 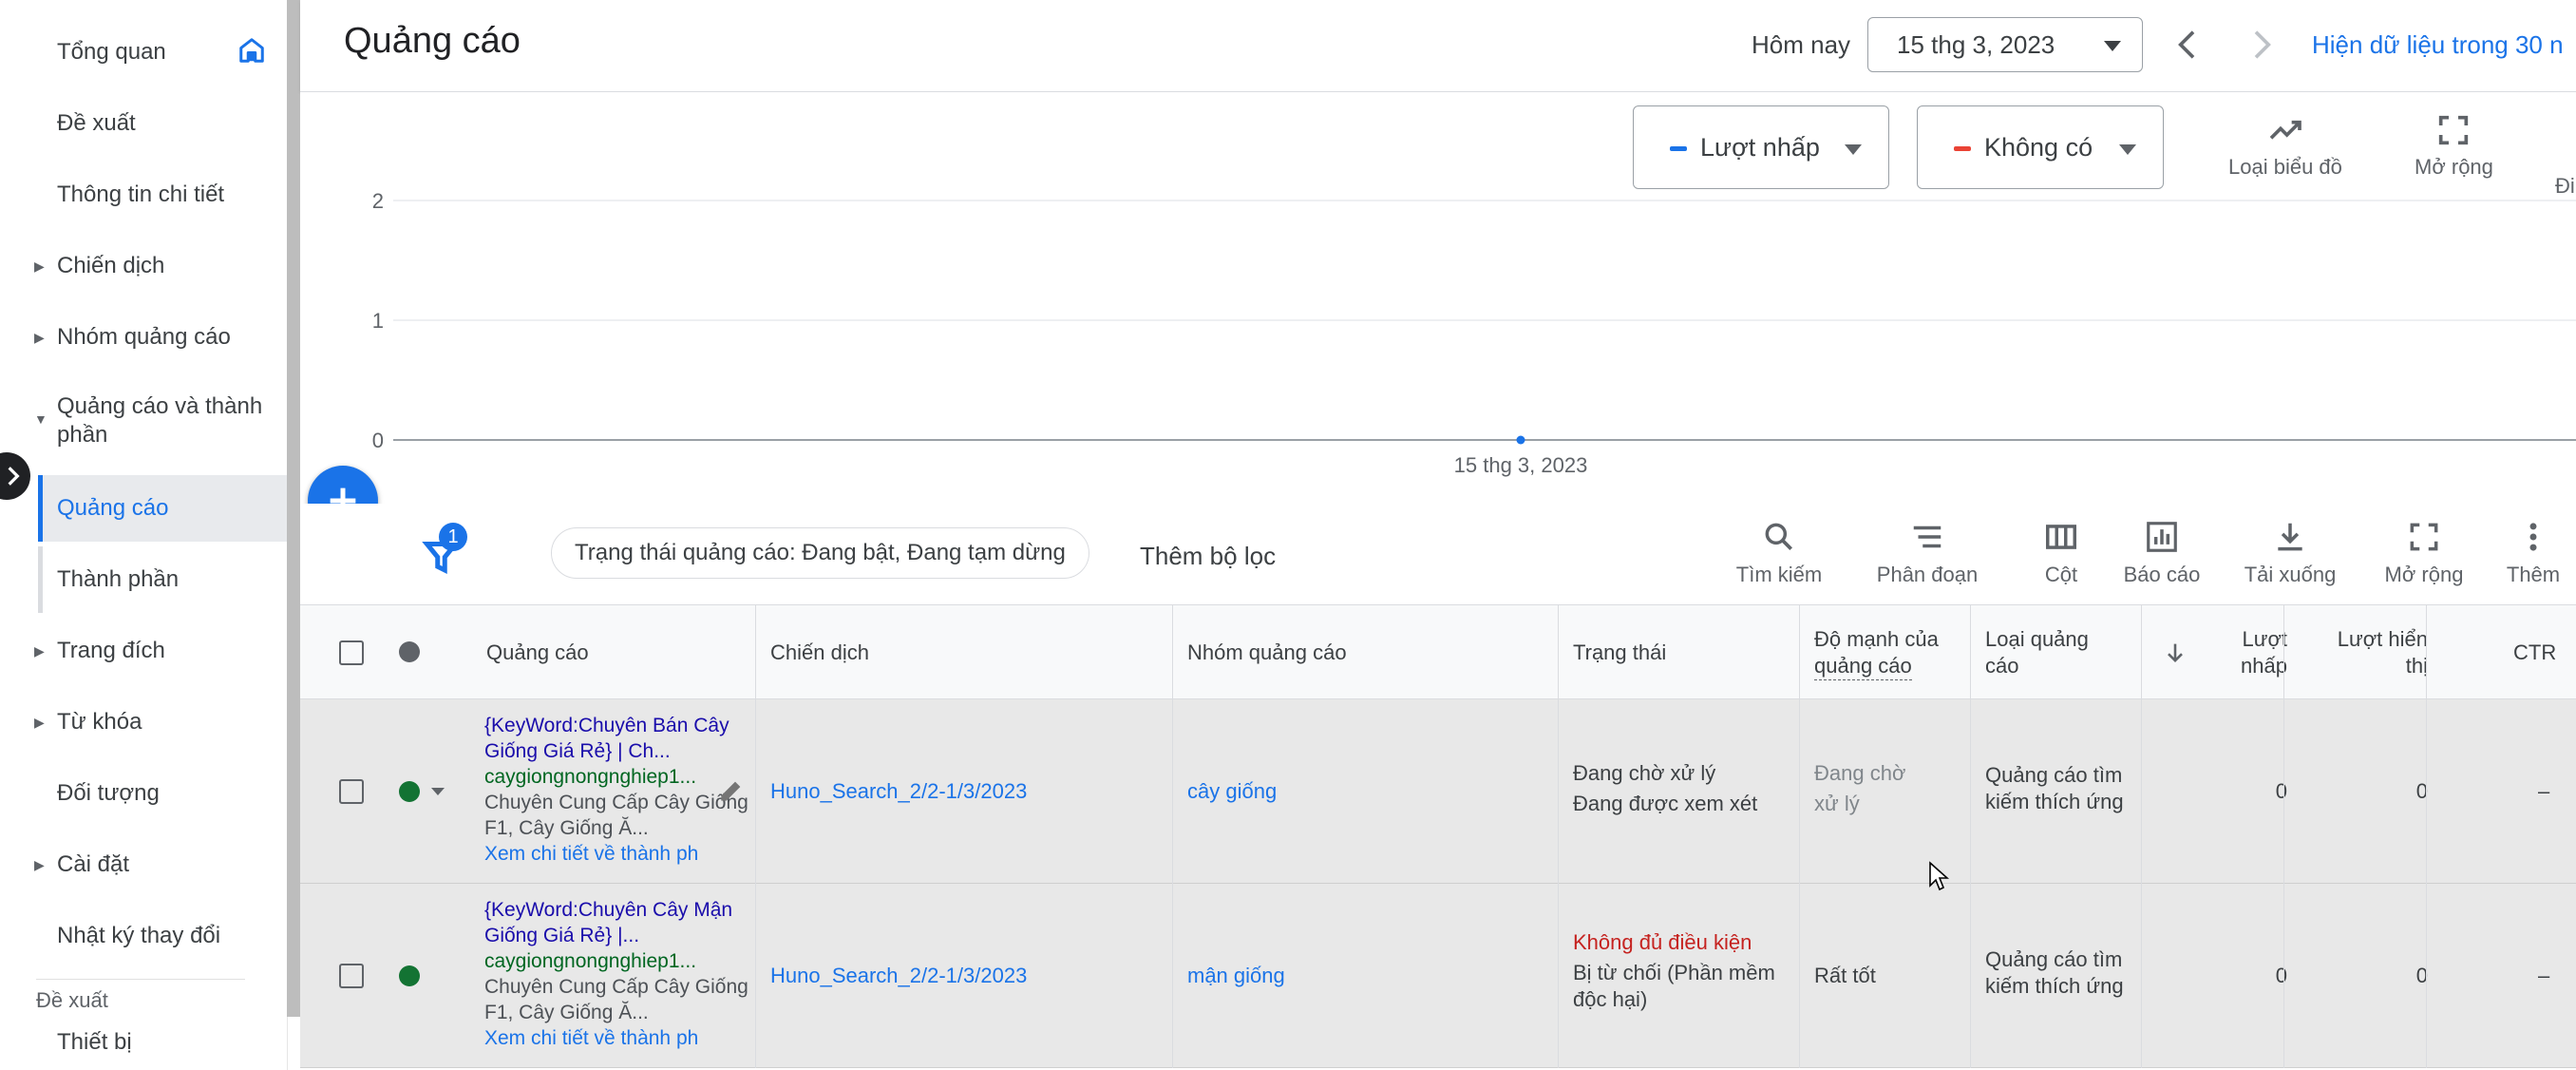 What do you see at coordinates (139, 935) in the screenshot?
I see `sidebar-item-label: Nhật ký thay đổi` at bounding box center [139, 935].